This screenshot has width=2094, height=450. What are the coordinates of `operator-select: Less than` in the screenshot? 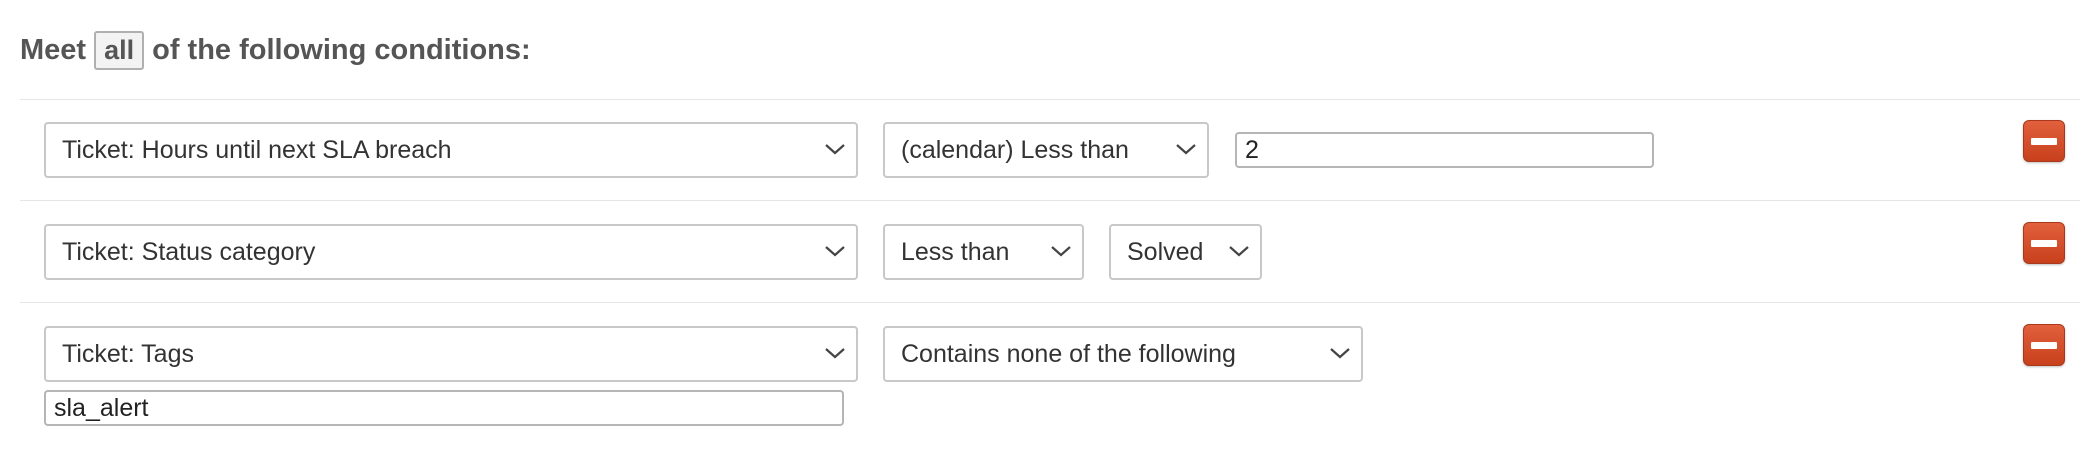 It's located at (983, 252).